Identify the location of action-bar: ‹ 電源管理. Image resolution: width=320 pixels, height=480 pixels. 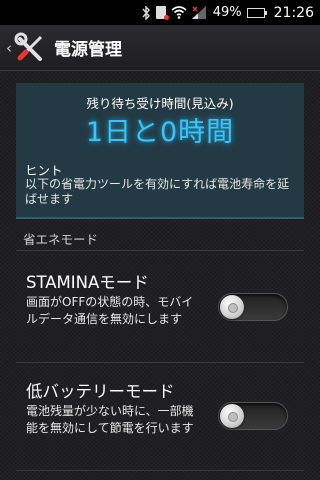
(160, 48).